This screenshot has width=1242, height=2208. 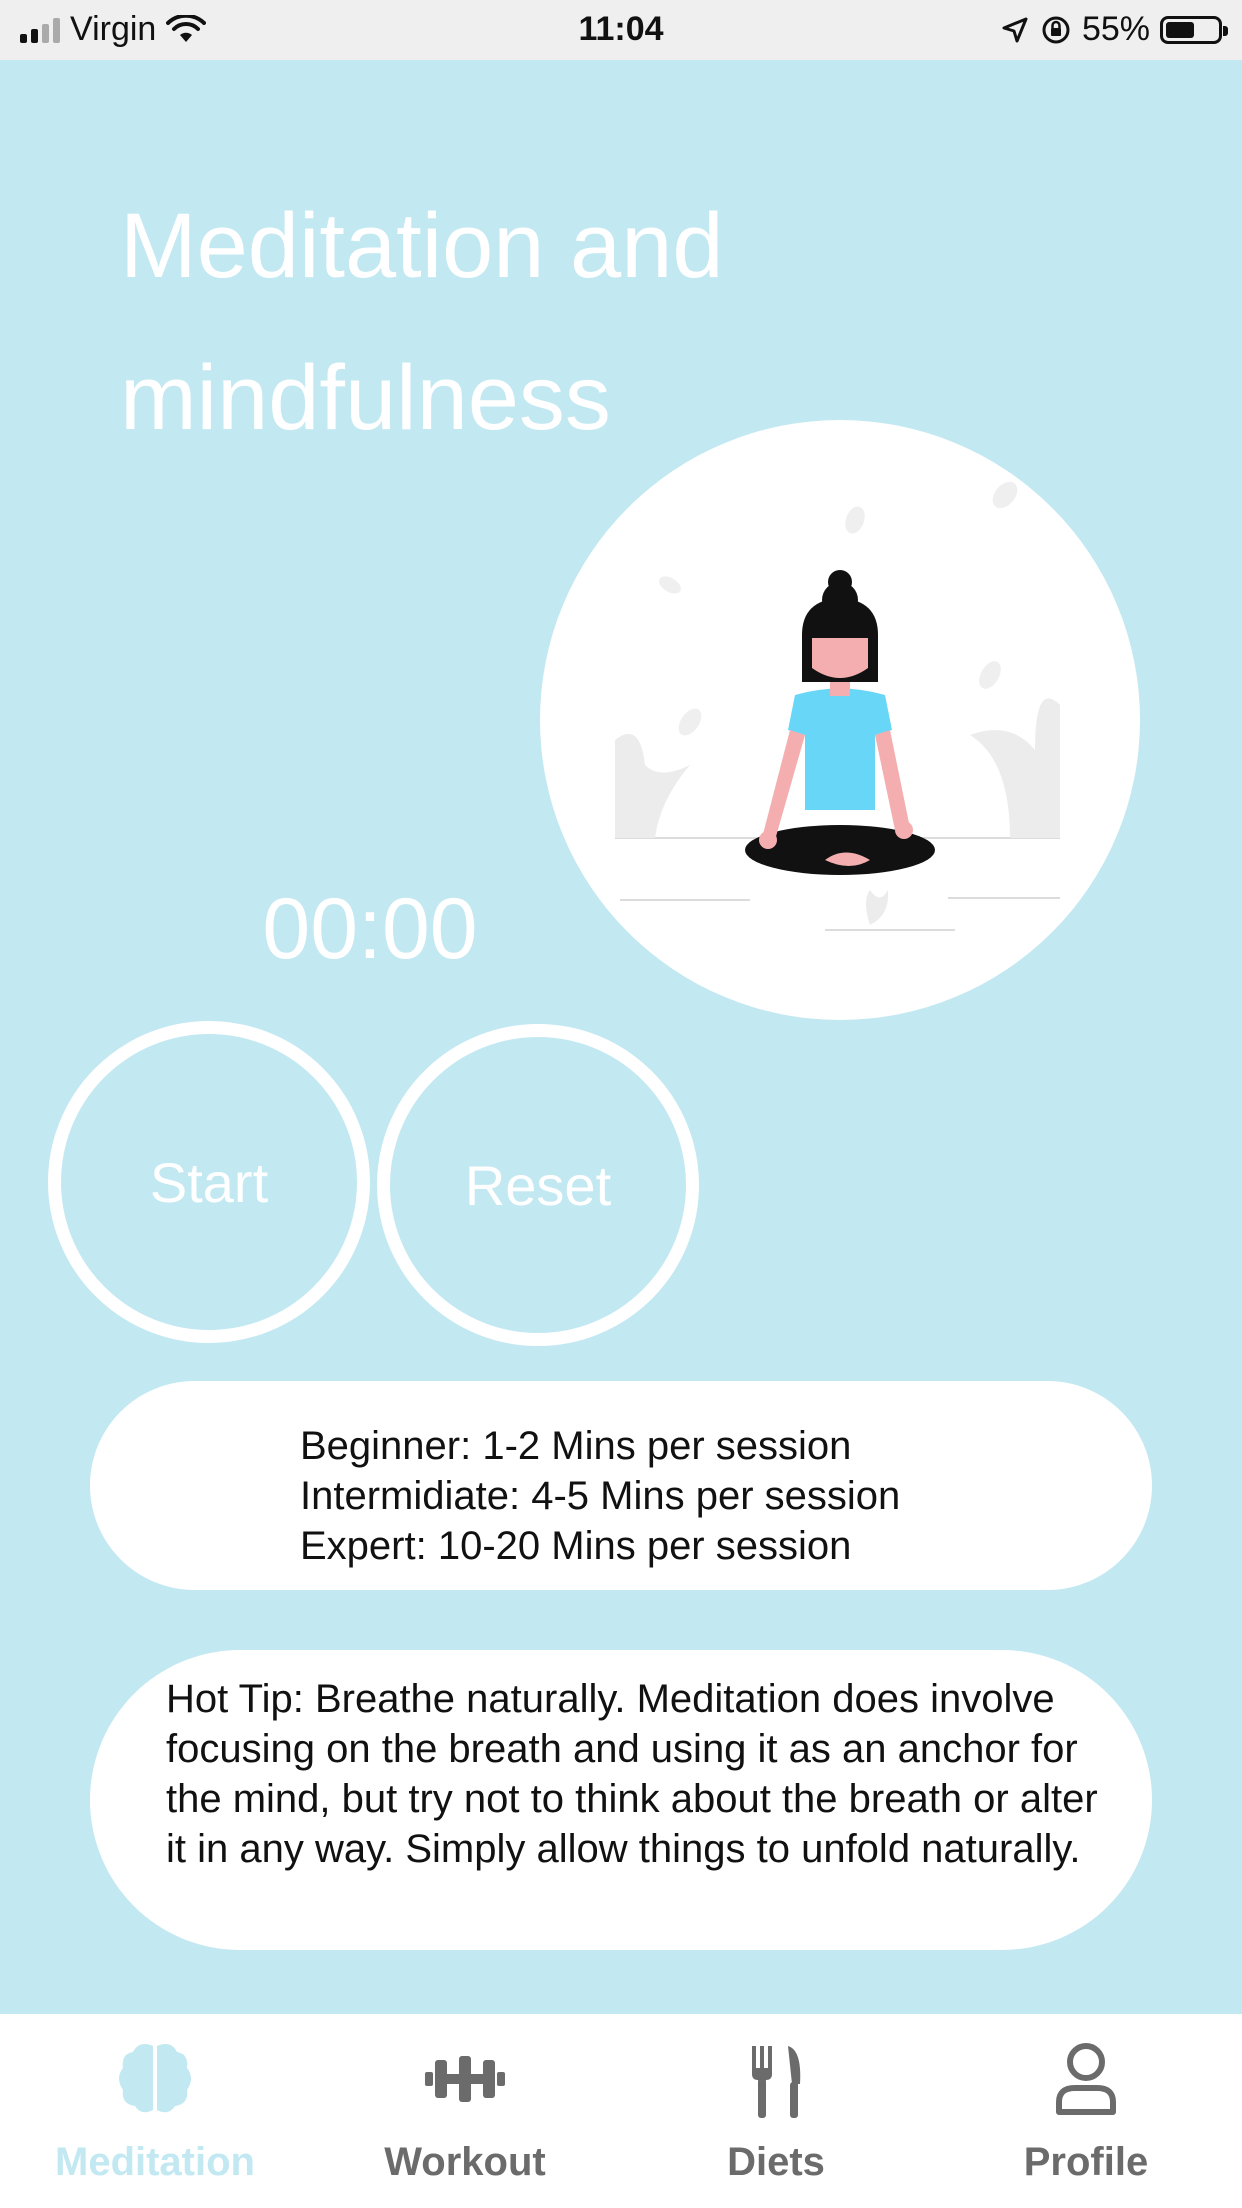 What do you see at coordinates (576, 1446) in the screenshot?
I see `level-beginner: Beginner: 1-2 Mins per session` at bounding box center [576, 1446].